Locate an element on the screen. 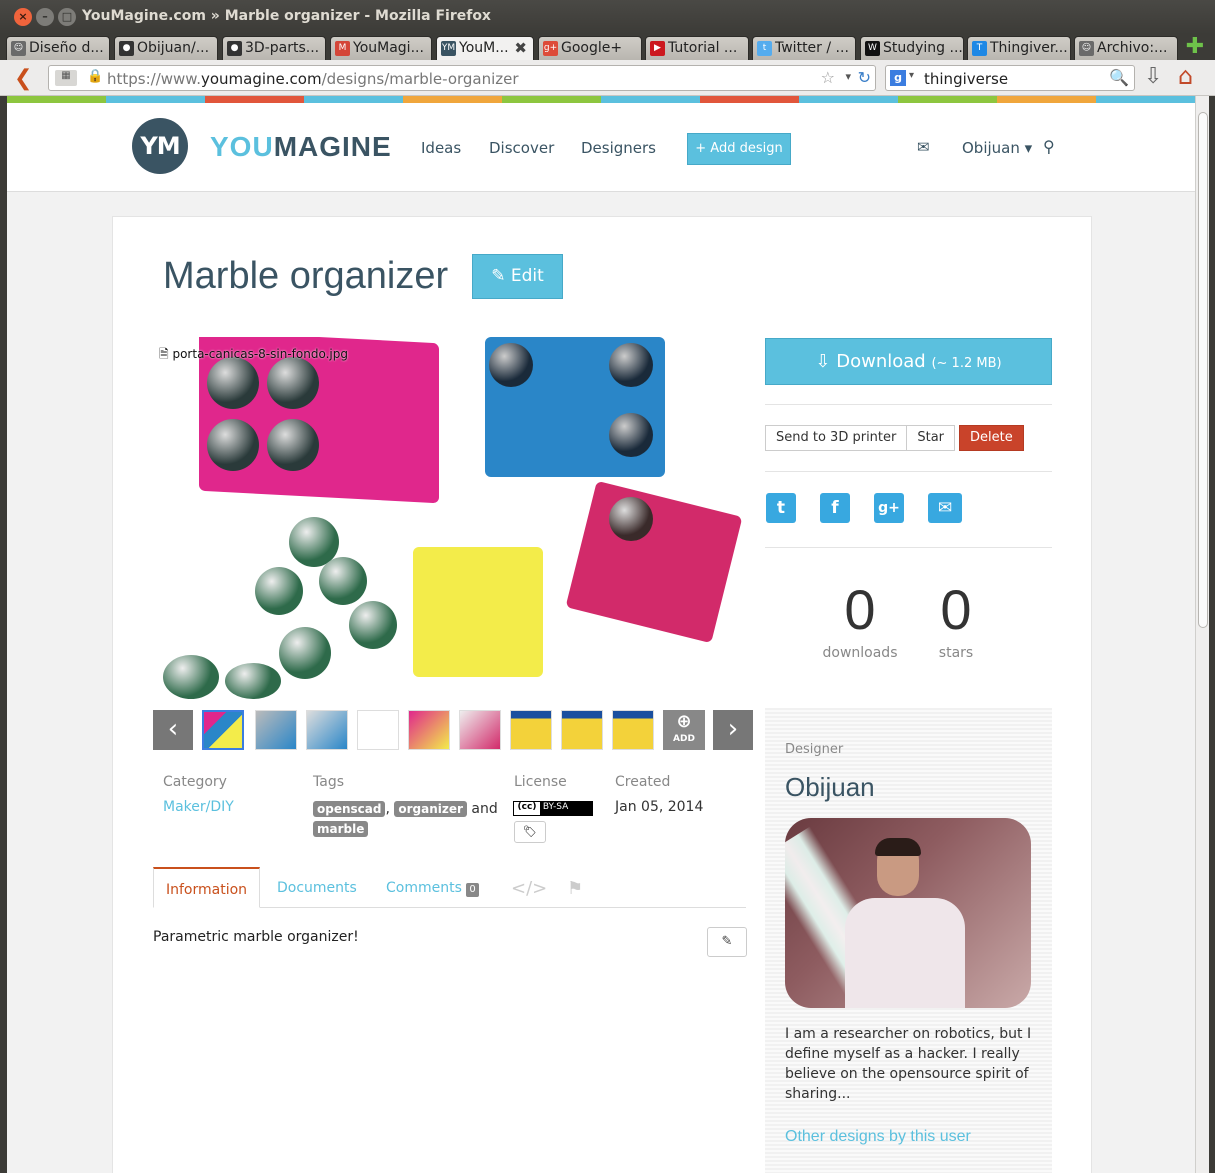  stars-count: 0 is located at coordinates (956, 609).